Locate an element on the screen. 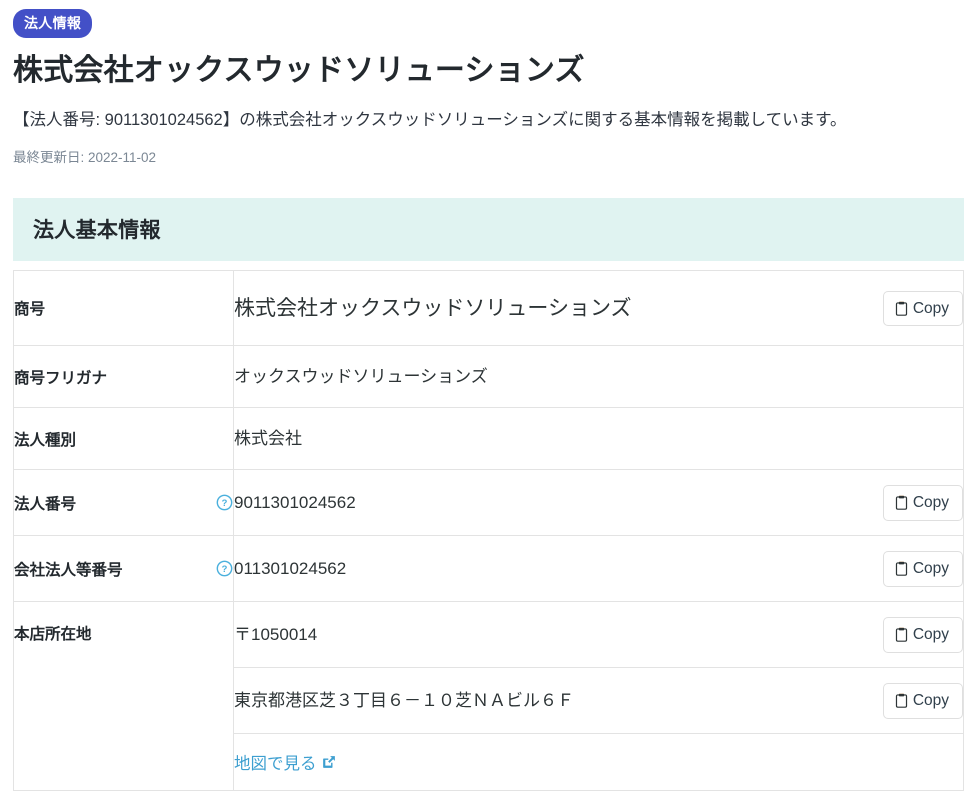 This screenshot has height=810, width=977. label-text: 商号 is located at coordinates (30, 310).